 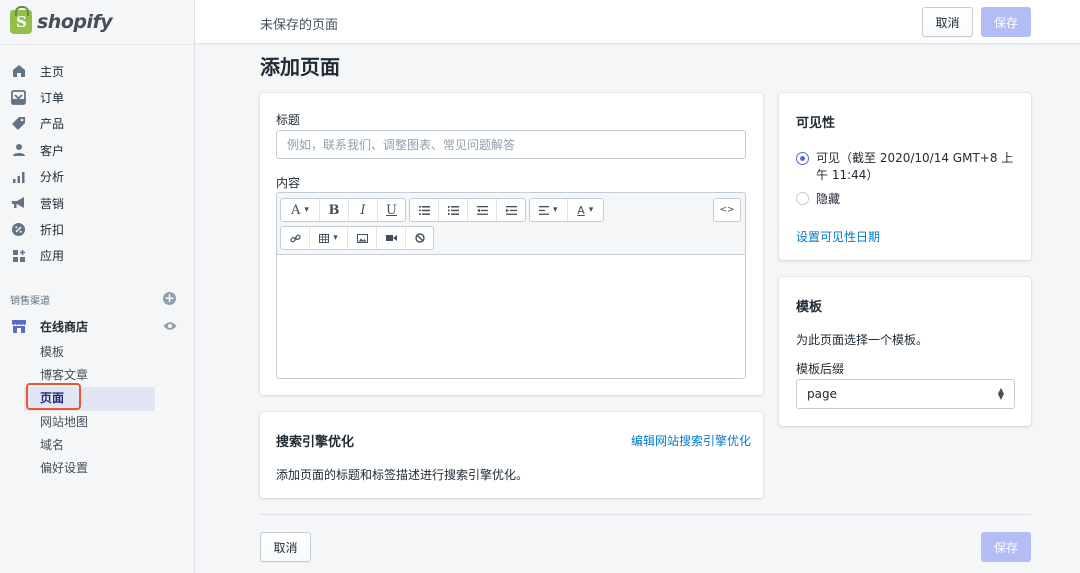 What do you see at coordinates (18, 326) in the screenshot?
I see `store-icon` at bounding box center [18, 326].